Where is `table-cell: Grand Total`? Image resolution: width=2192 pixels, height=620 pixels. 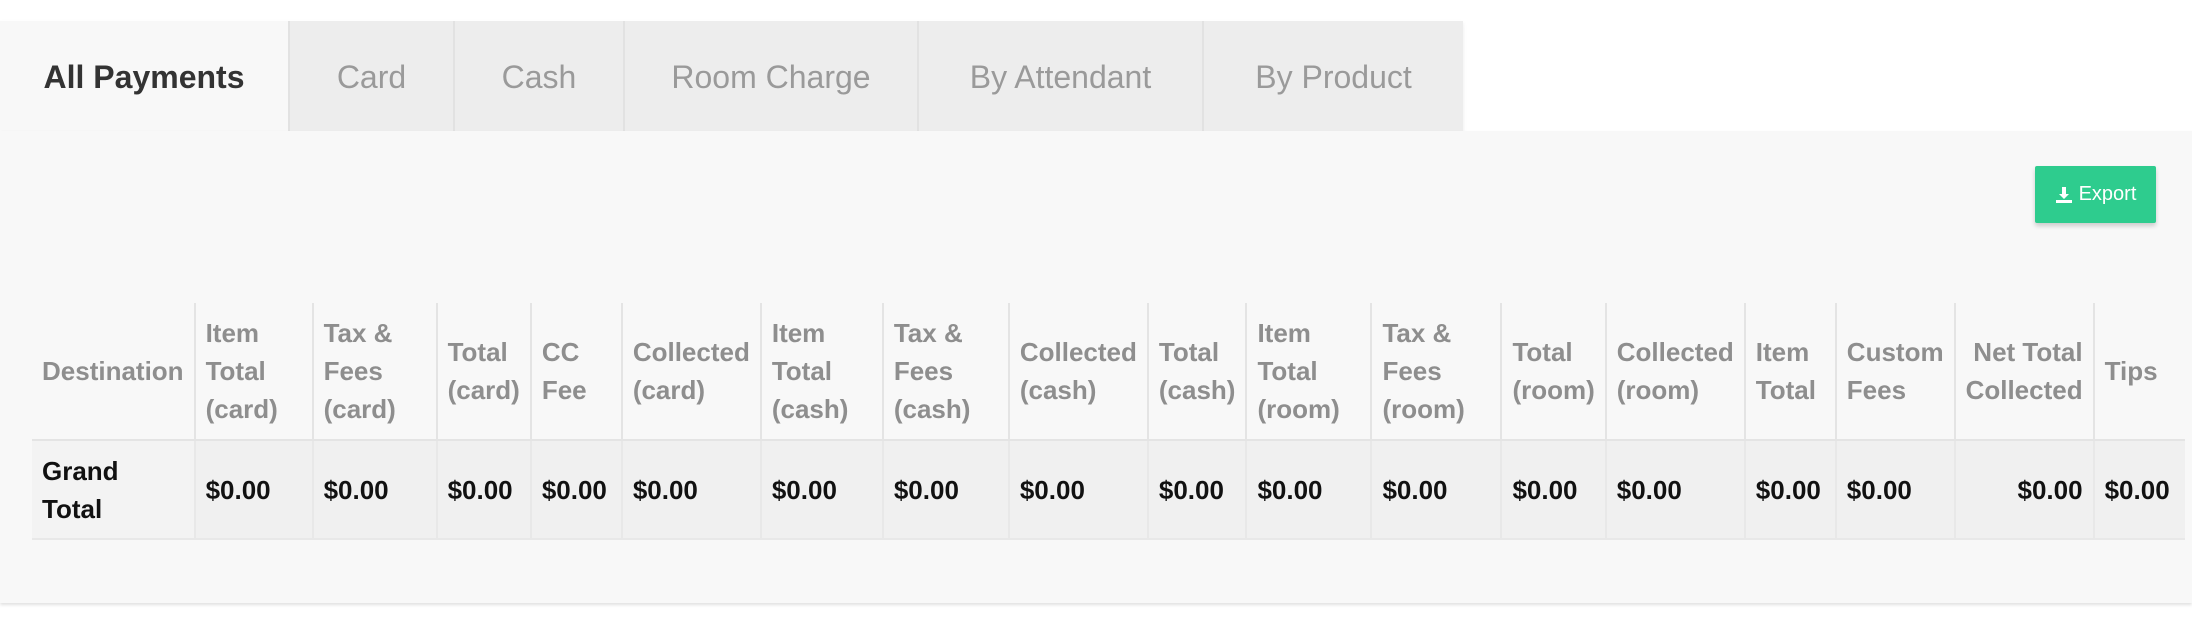 table-cell: Grand Total is located at coordinates (113, 490).